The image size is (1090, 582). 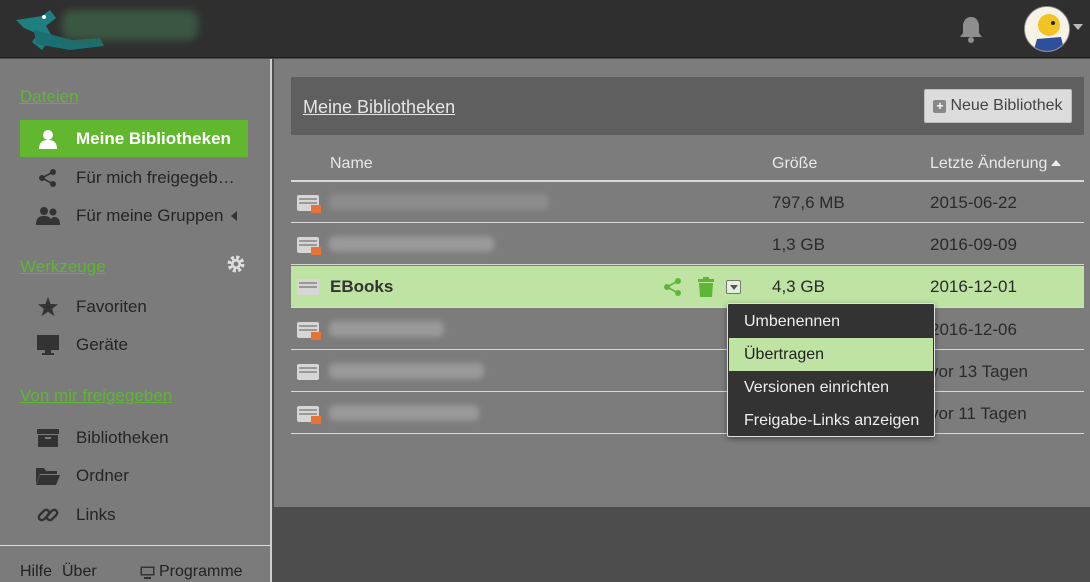 What do you see at coordinates (1047, 29) in the screenshot?
I see `user-avatar` at bounding box center [1047, 29].